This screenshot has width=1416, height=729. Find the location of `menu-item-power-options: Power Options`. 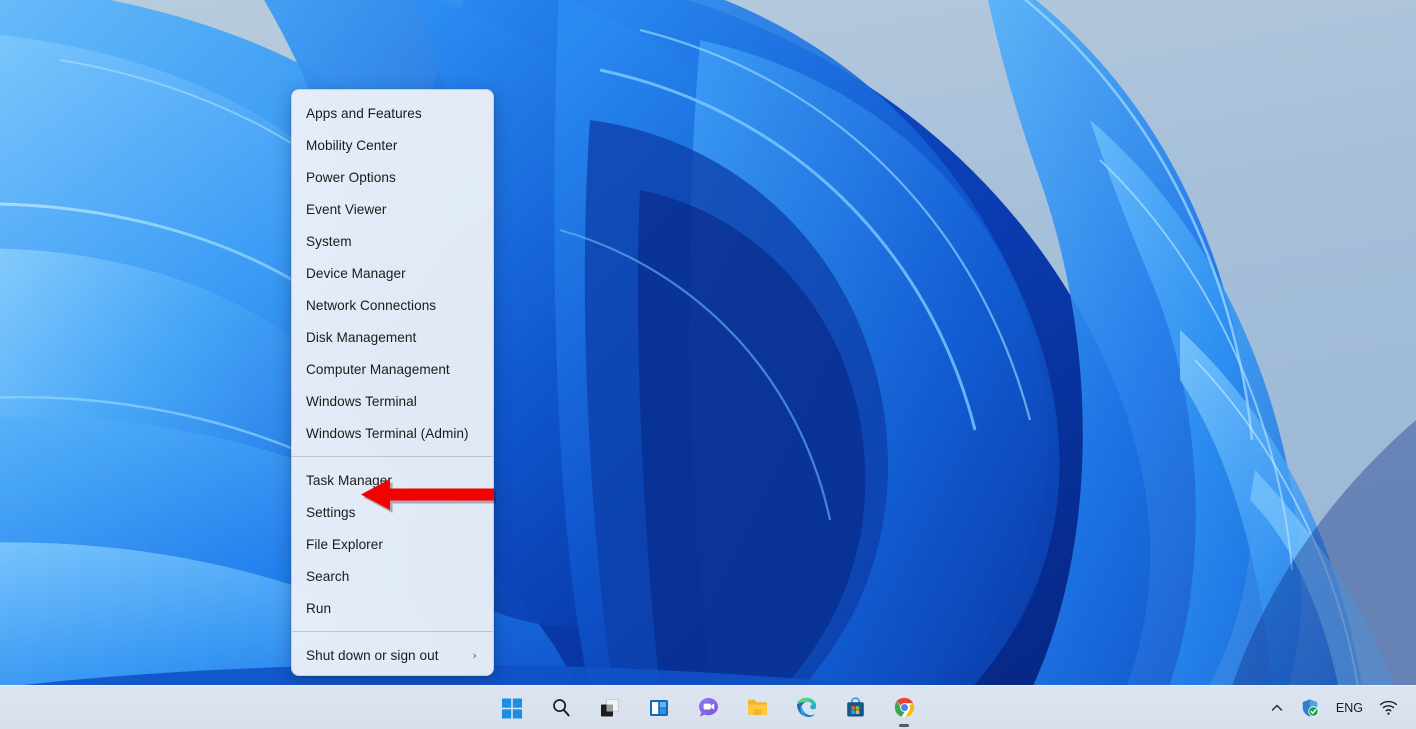

menu-item-power-options: Power Options is located at coordinates (392, 177).